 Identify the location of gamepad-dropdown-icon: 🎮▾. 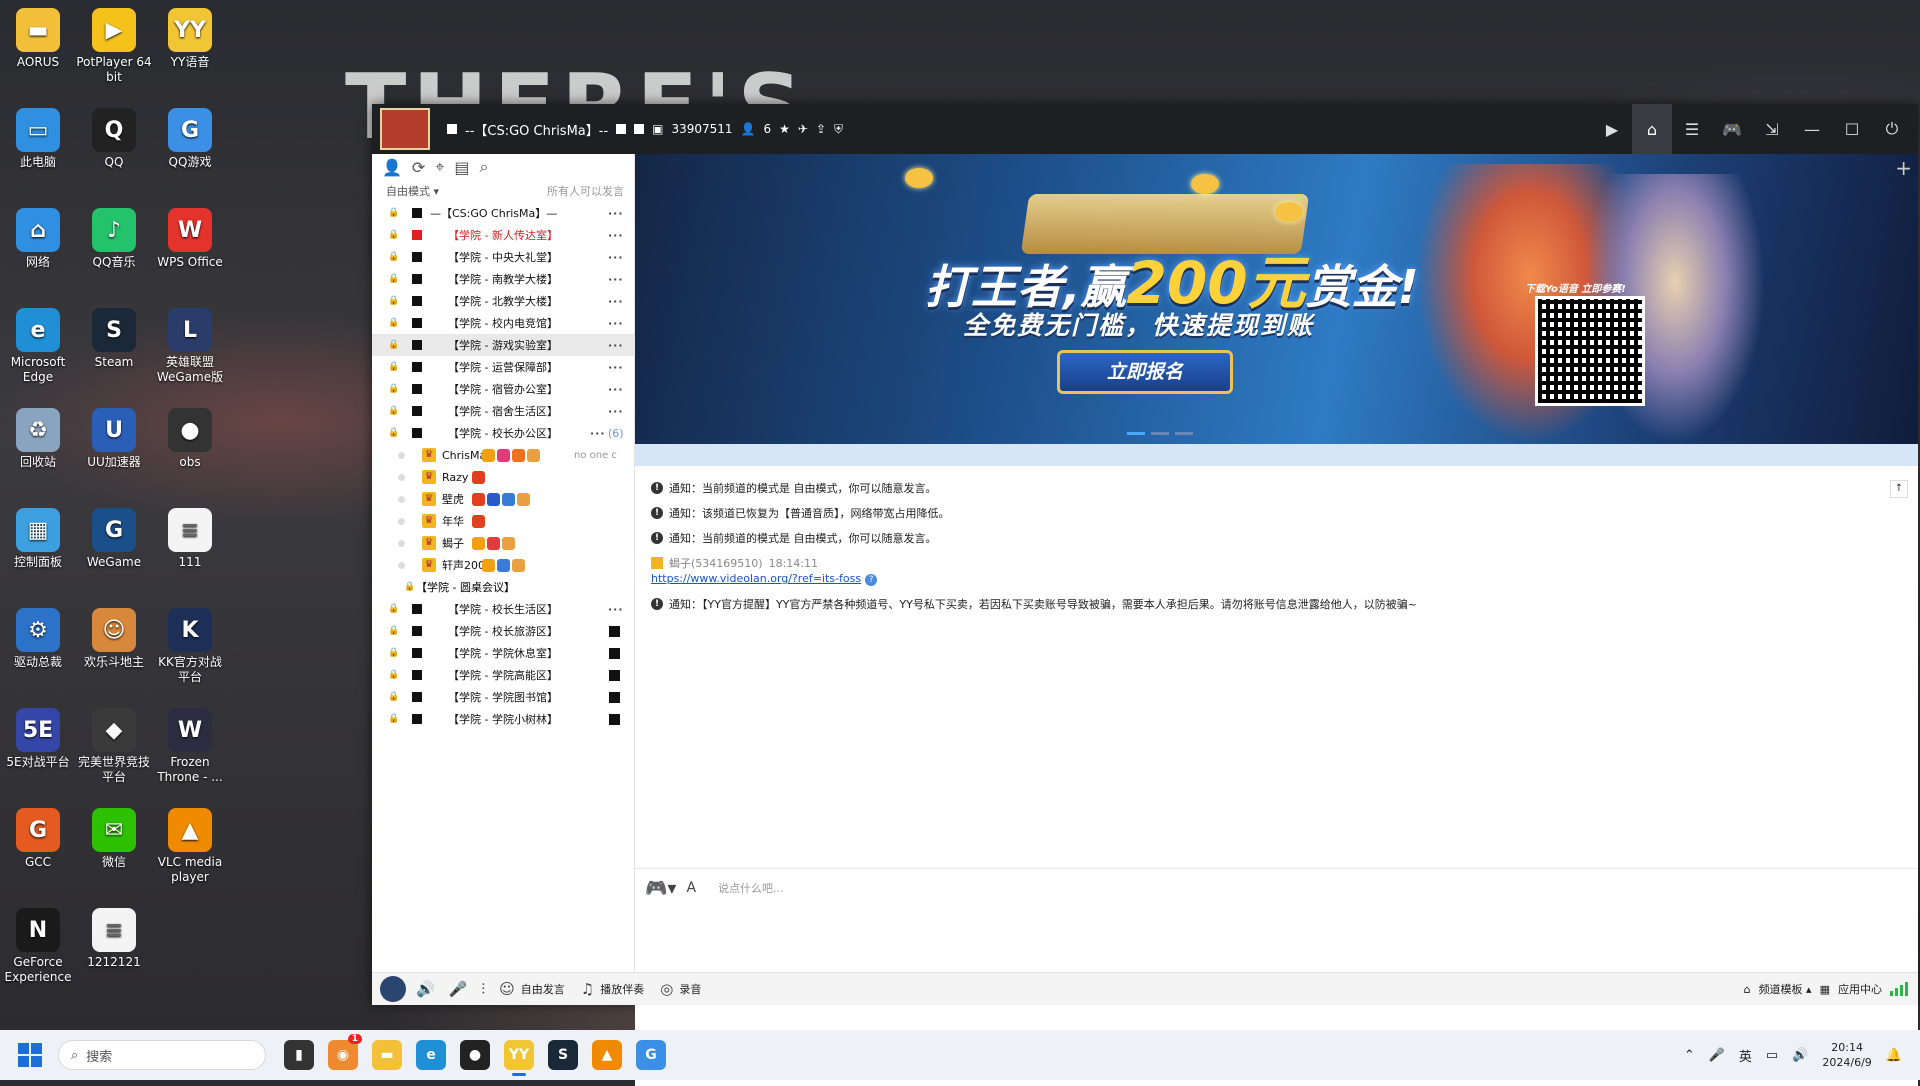
(660, 888).